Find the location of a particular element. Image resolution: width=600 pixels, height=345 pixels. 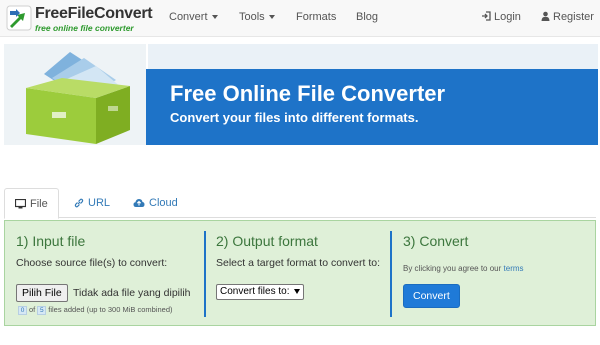

source-tabs: File URL Cloud is located at coordinates (300, 203).